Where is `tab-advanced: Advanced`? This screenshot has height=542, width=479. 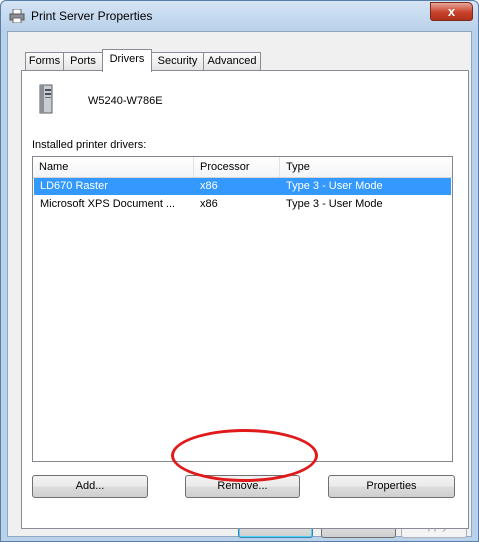 tab-advanced: Advanced is located at coordinates (232, 61).